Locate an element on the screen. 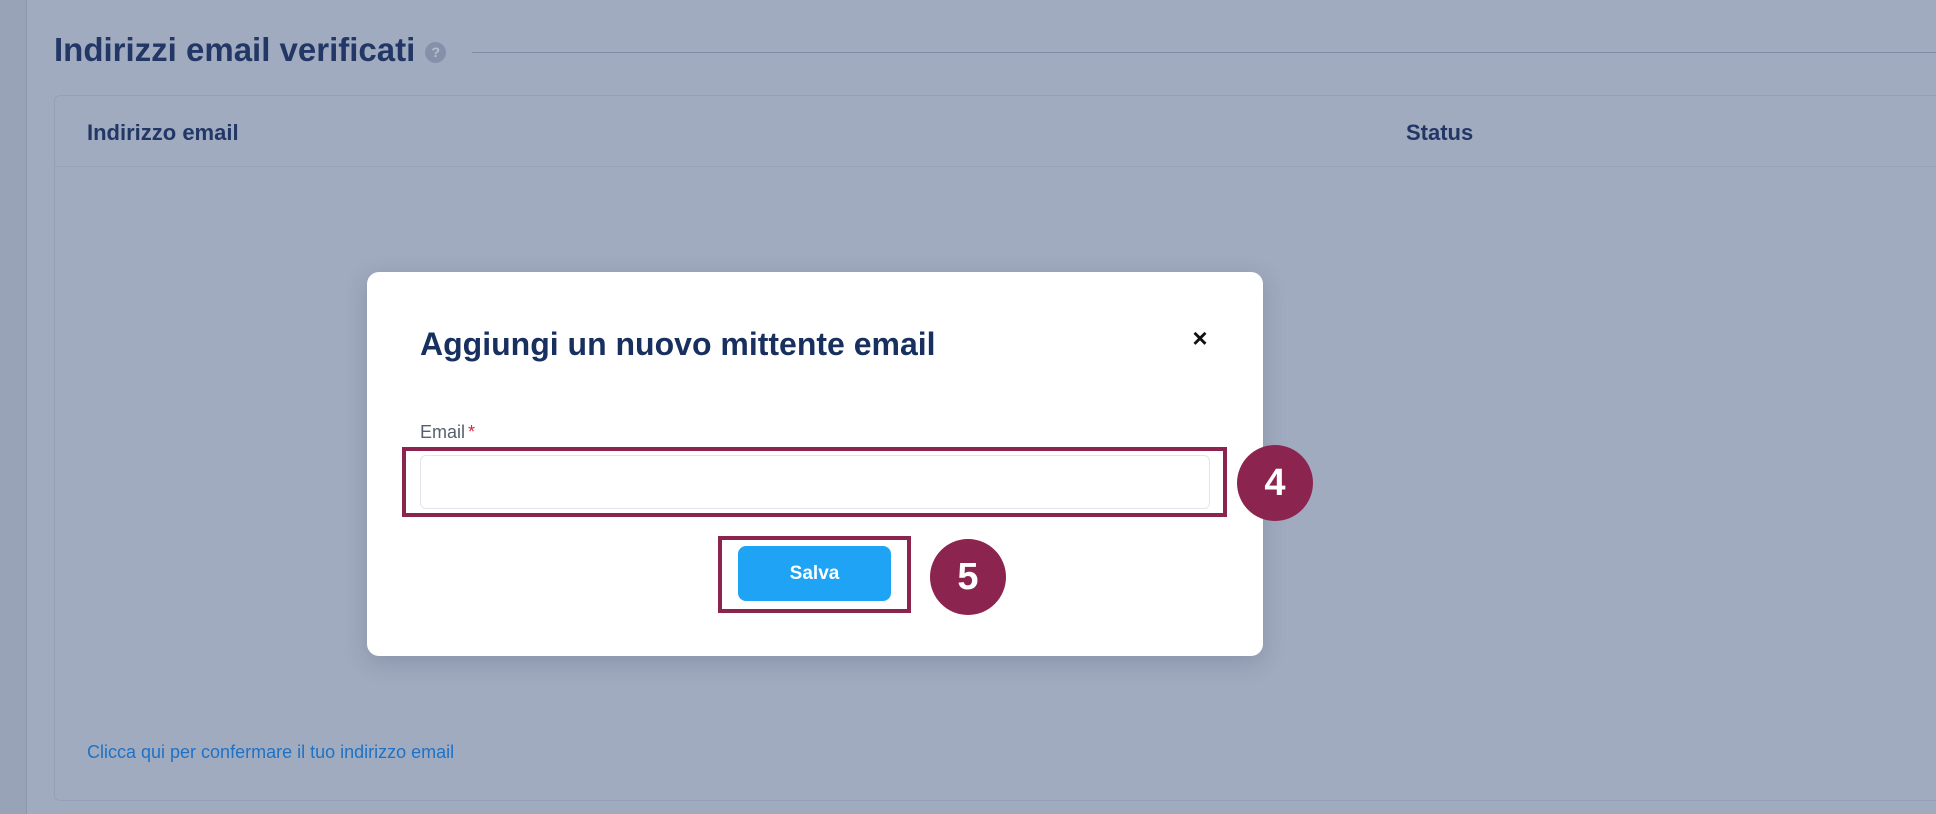 The height and width of the screenshot is (814, 1936). callout-highlight-save-button is located at coordinates (814, 574).